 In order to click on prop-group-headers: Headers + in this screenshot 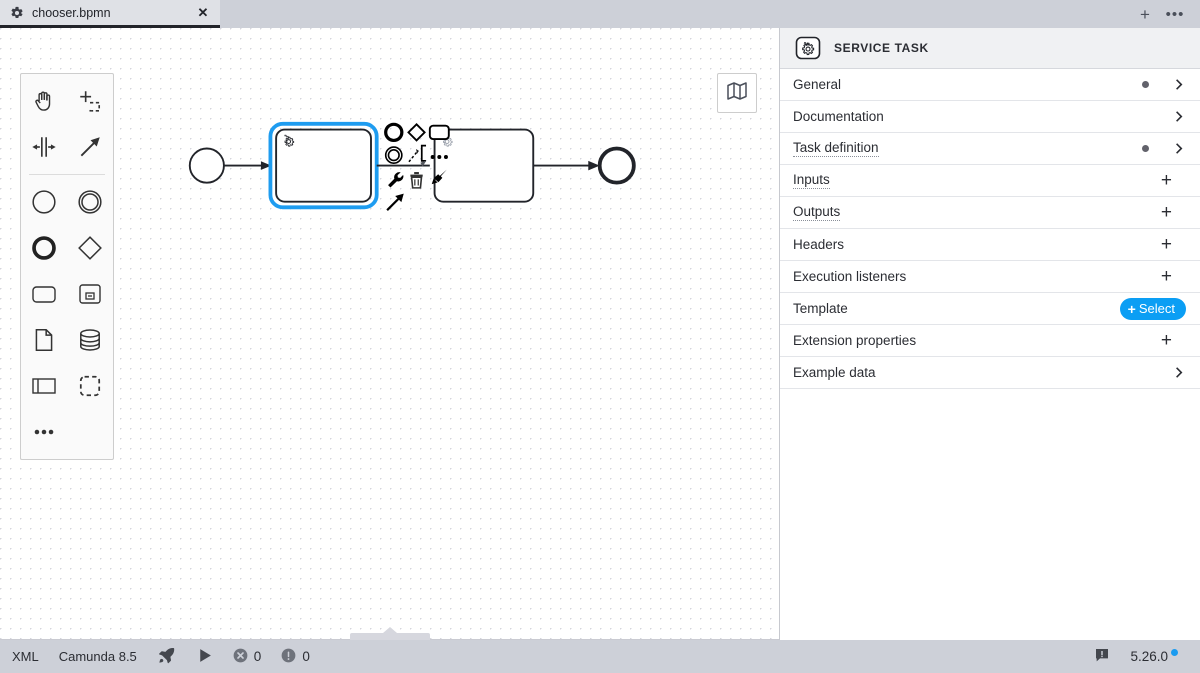, I will do `click(990, 245)`.